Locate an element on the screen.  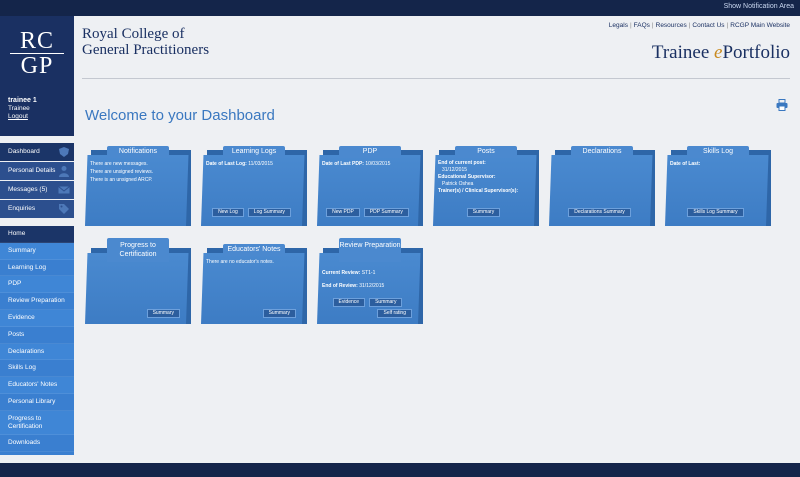
nav-downloads: Downloads is located at coordinates (37, 443).